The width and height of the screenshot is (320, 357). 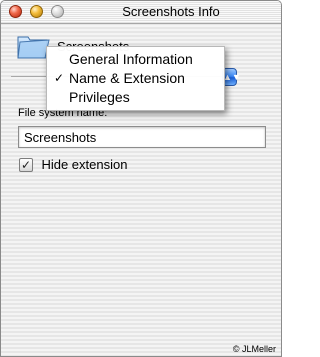 I want to click on hide-extension-label: Hide extension, so click(x=84, y=164).